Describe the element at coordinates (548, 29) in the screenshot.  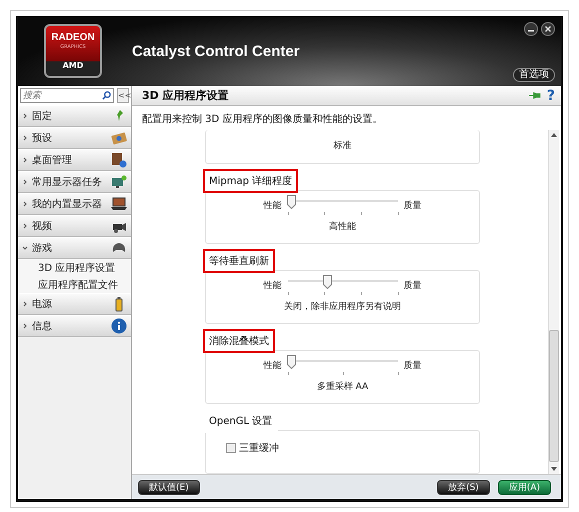
I see `close-button` at that location.